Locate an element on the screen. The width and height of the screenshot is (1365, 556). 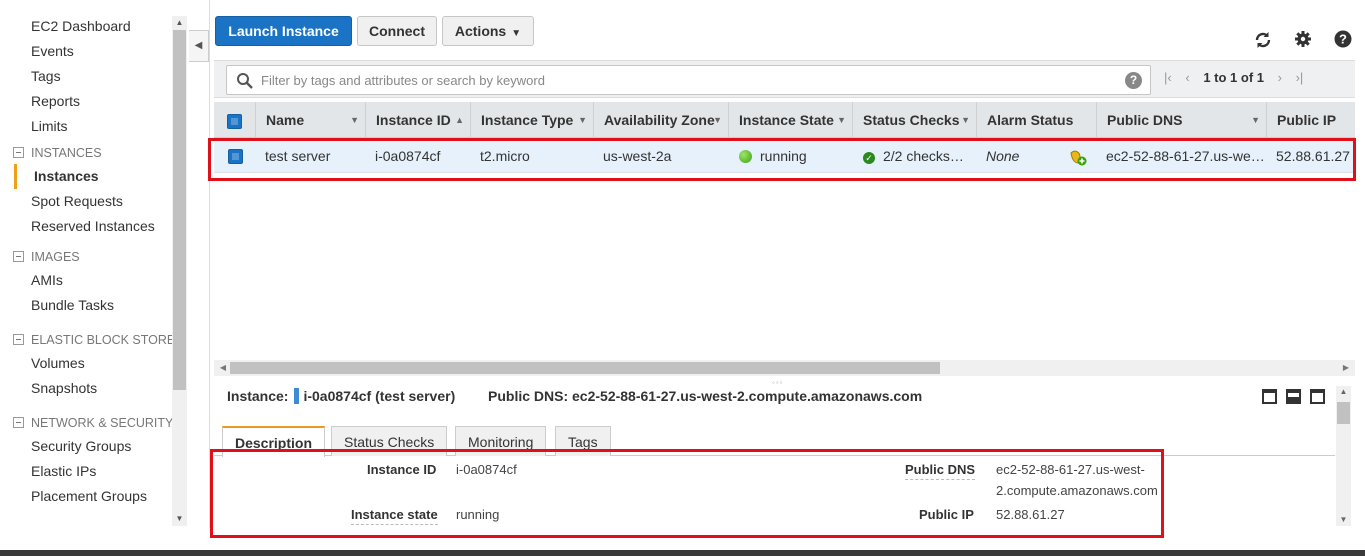
sidebar-item-reports: Reports is located at coordinates (86, 101).